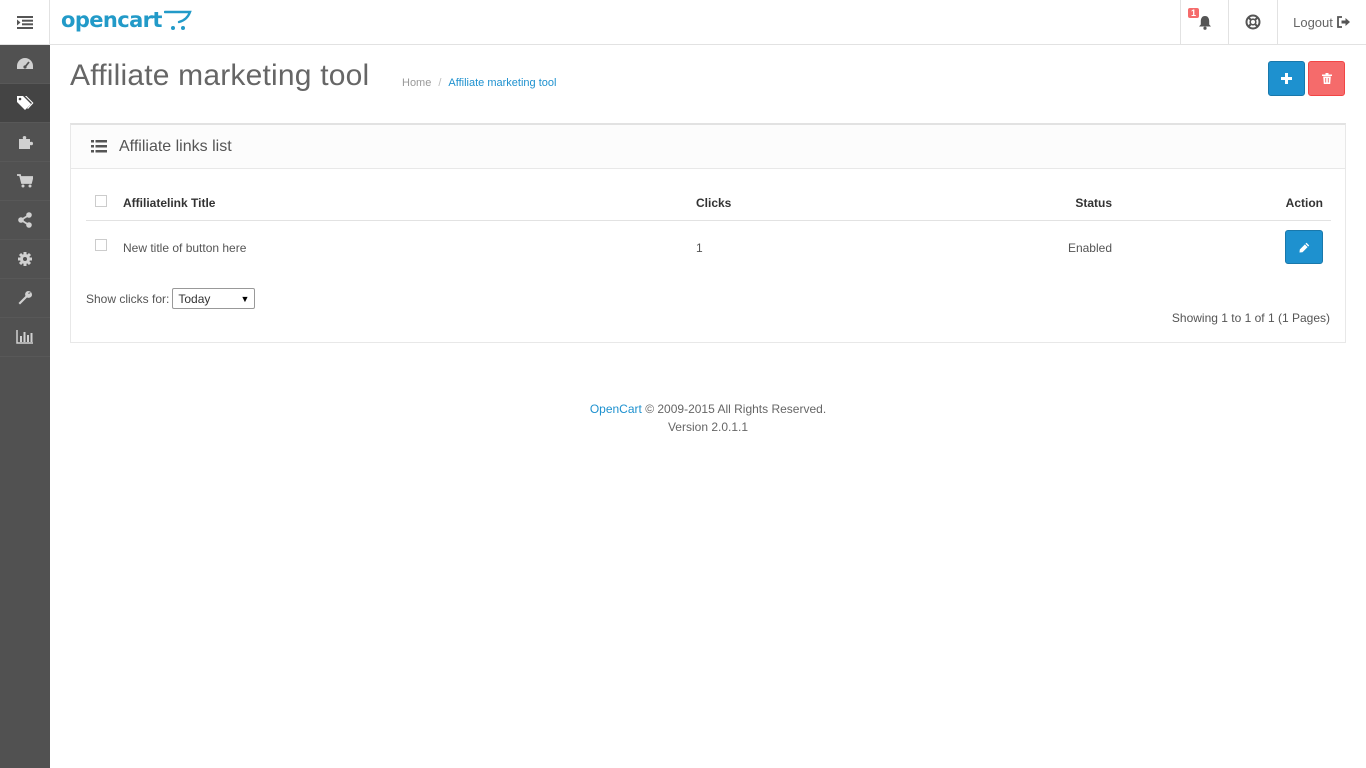  Describe the element at coordinates (128, 298) in the screenshot. I see `filter-label: Show clicks for:` at that location.